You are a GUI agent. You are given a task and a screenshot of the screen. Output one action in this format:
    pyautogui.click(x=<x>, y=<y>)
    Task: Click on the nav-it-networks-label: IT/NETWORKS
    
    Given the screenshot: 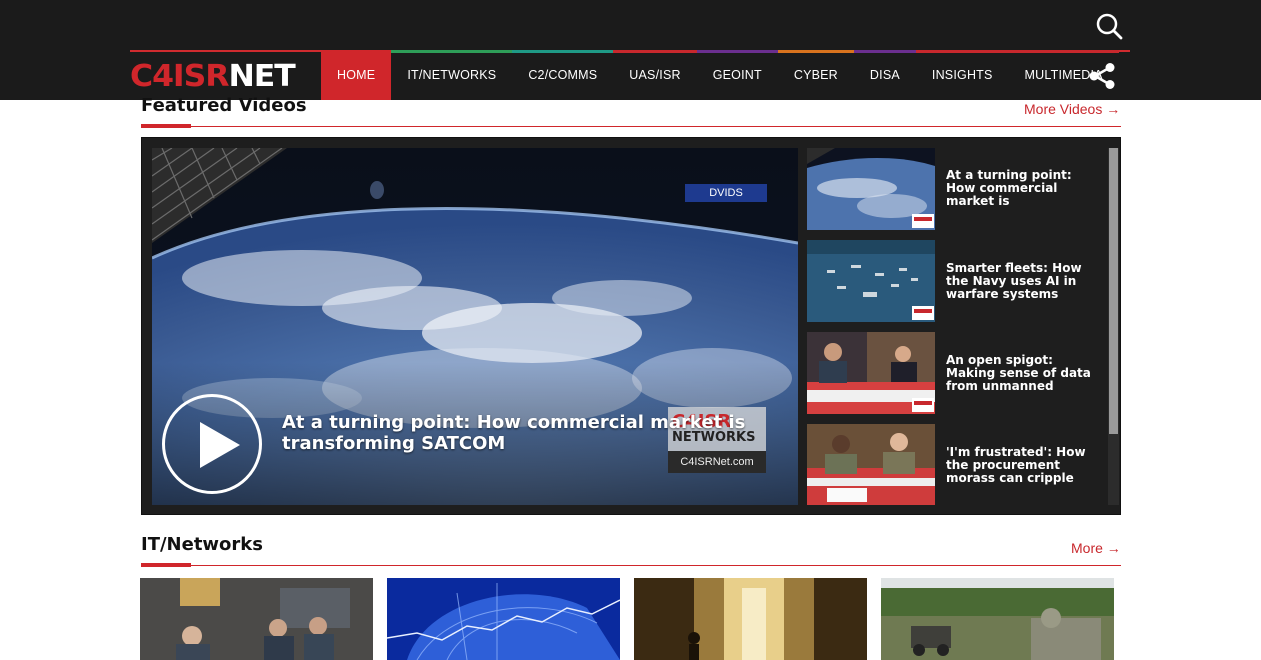 What is the action you would take?
    pyautogui.click(x=452, y=75)
    